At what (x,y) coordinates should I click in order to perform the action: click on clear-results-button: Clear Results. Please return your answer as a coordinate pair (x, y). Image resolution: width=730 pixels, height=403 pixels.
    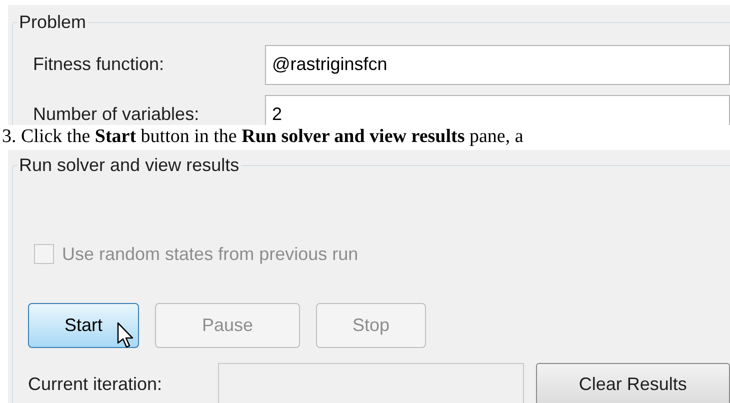
    Looking at the image, I should click on (633, 383).